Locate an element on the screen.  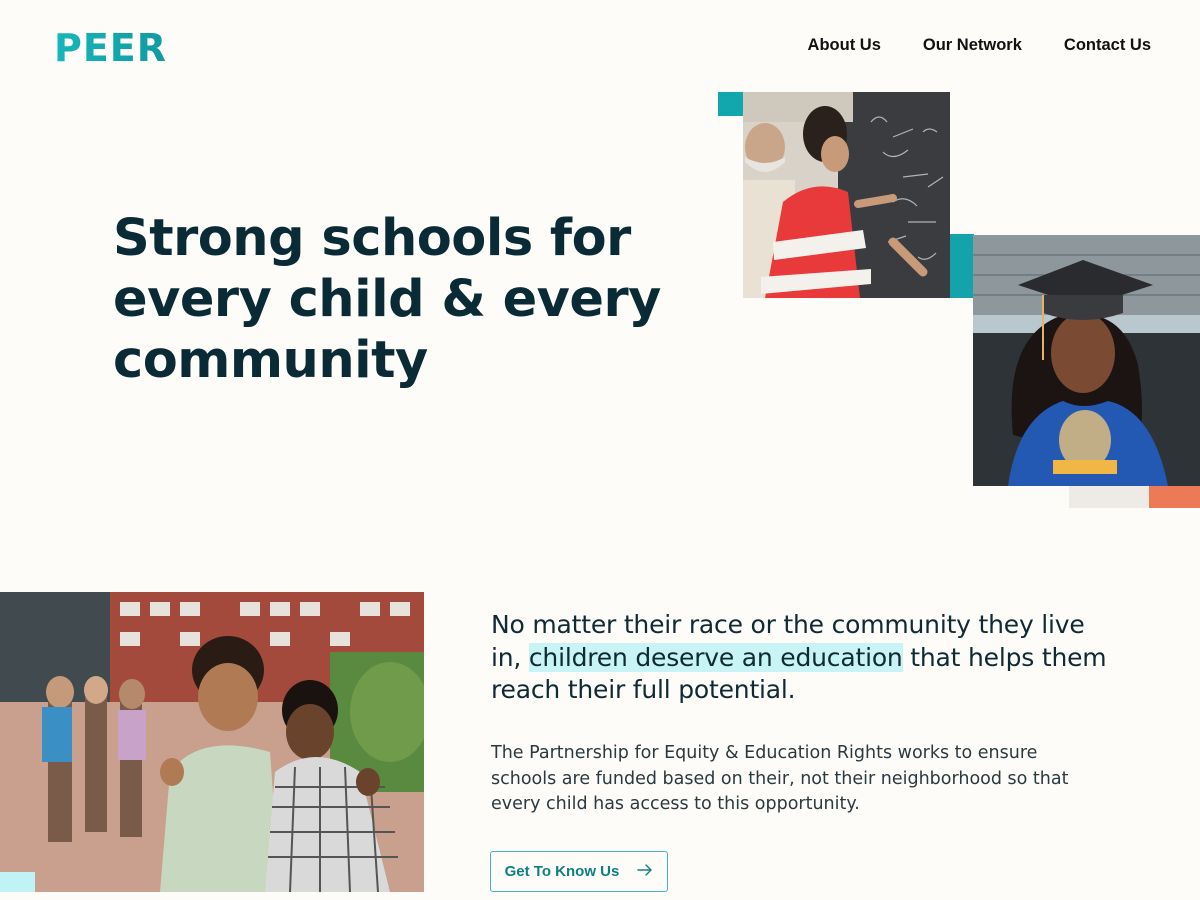
main-nav: About Us Our Network Contact Us is located at coordinates (979, 45).